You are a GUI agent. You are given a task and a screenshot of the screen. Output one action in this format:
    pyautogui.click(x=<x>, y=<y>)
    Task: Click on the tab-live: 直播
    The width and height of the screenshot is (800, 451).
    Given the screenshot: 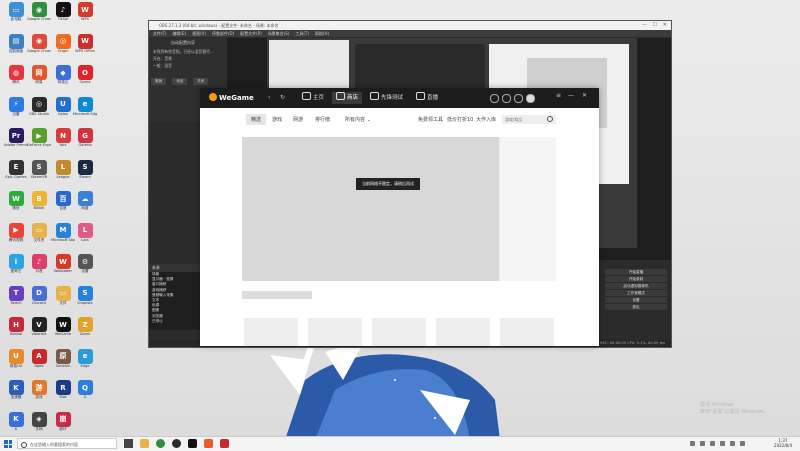 What is the action you would take?
    pyautogui.click(x=427, y=98)
    